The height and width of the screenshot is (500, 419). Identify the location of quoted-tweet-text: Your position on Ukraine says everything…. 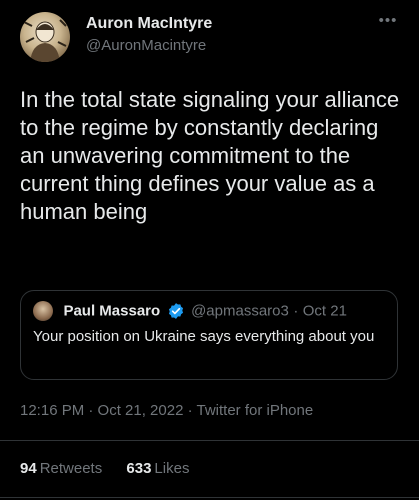
(204, 336).